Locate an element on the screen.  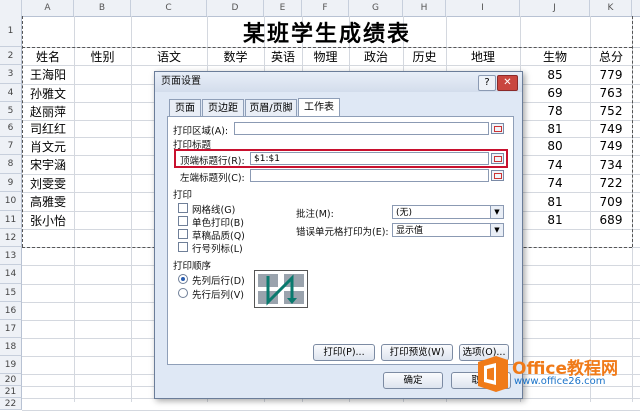
name-cell: 孙雅文 is located at coordinates (48, 93).